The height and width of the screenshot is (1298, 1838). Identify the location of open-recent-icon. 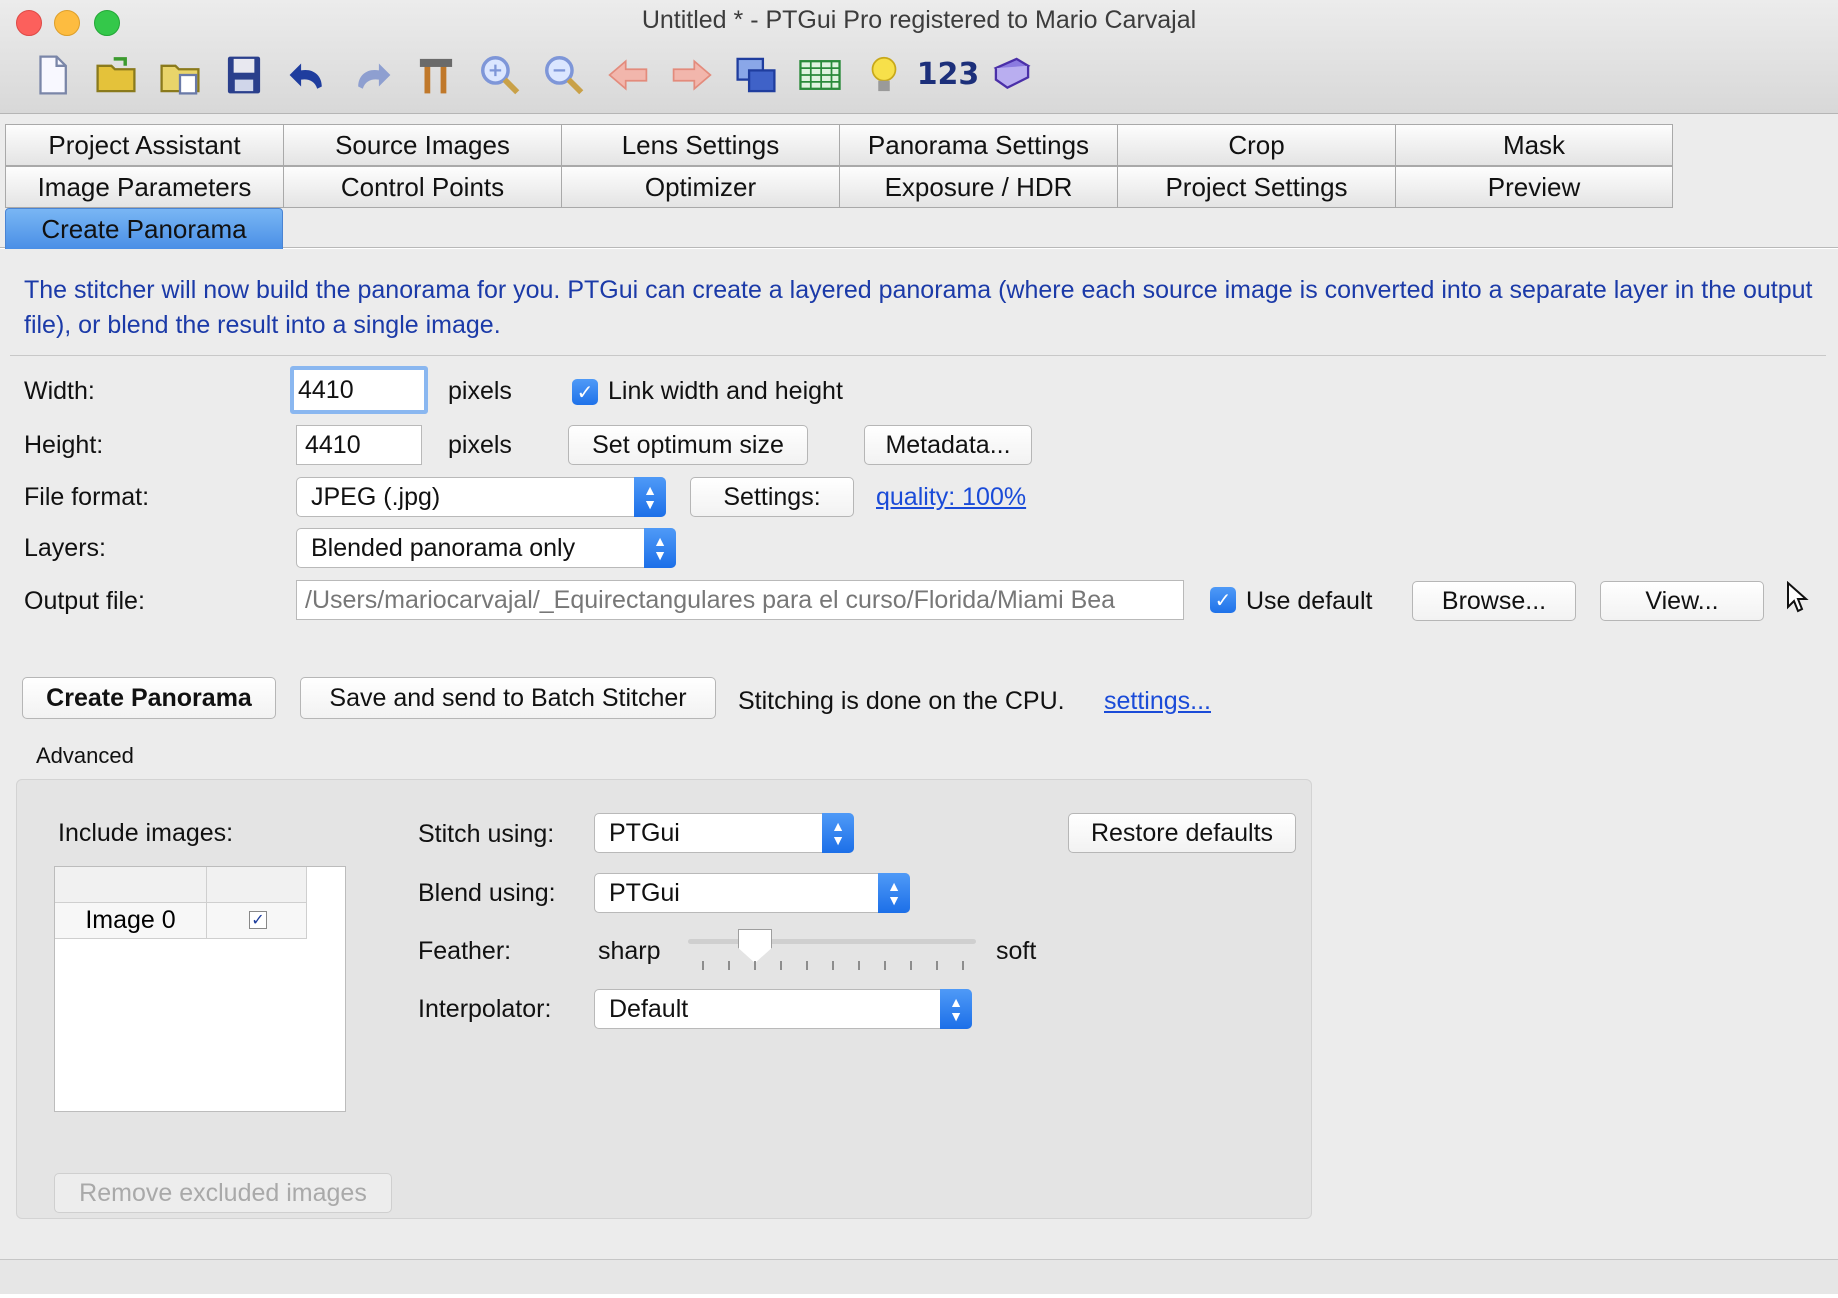
(180, 75).